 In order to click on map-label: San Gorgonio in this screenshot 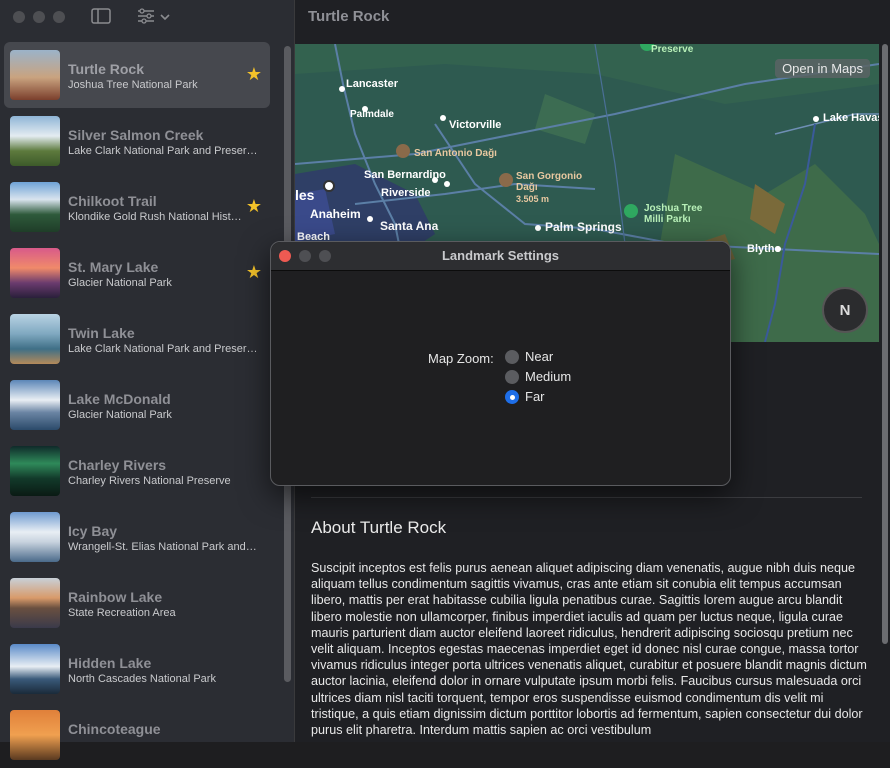, I will do `click(549, 176)`.